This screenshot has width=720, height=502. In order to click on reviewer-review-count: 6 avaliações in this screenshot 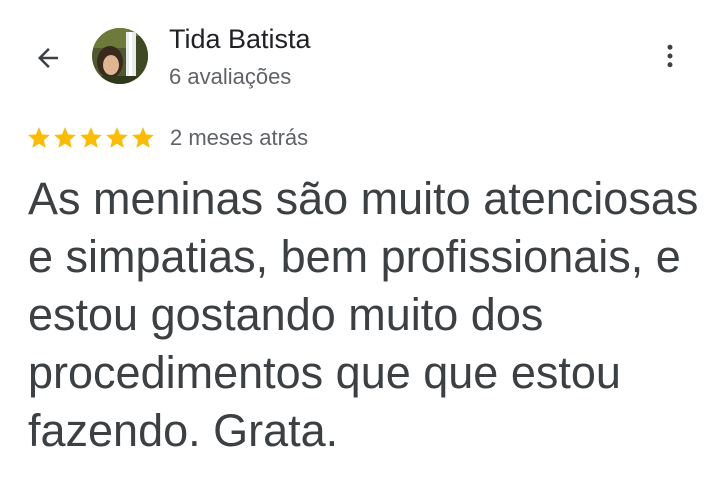, I will do `click(230, 77)`.